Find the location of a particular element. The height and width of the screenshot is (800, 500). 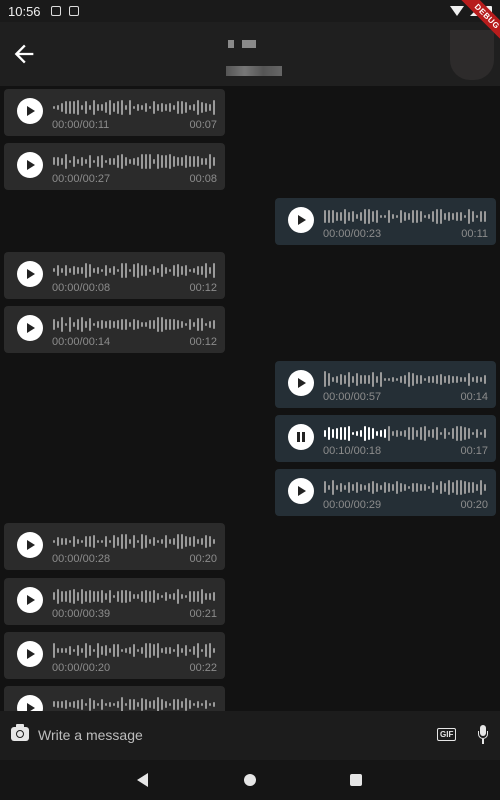

status-time: 10:56 is located at coordinates (24, 11).